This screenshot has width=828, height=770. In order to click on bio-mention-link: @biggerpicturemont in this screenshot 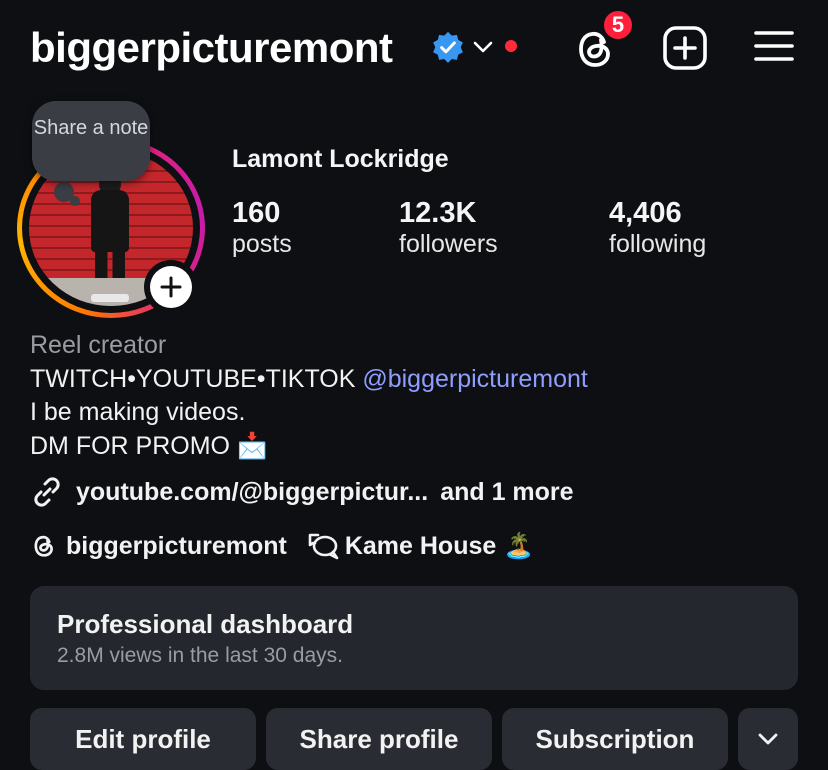, I will do `click(475, 379)`.